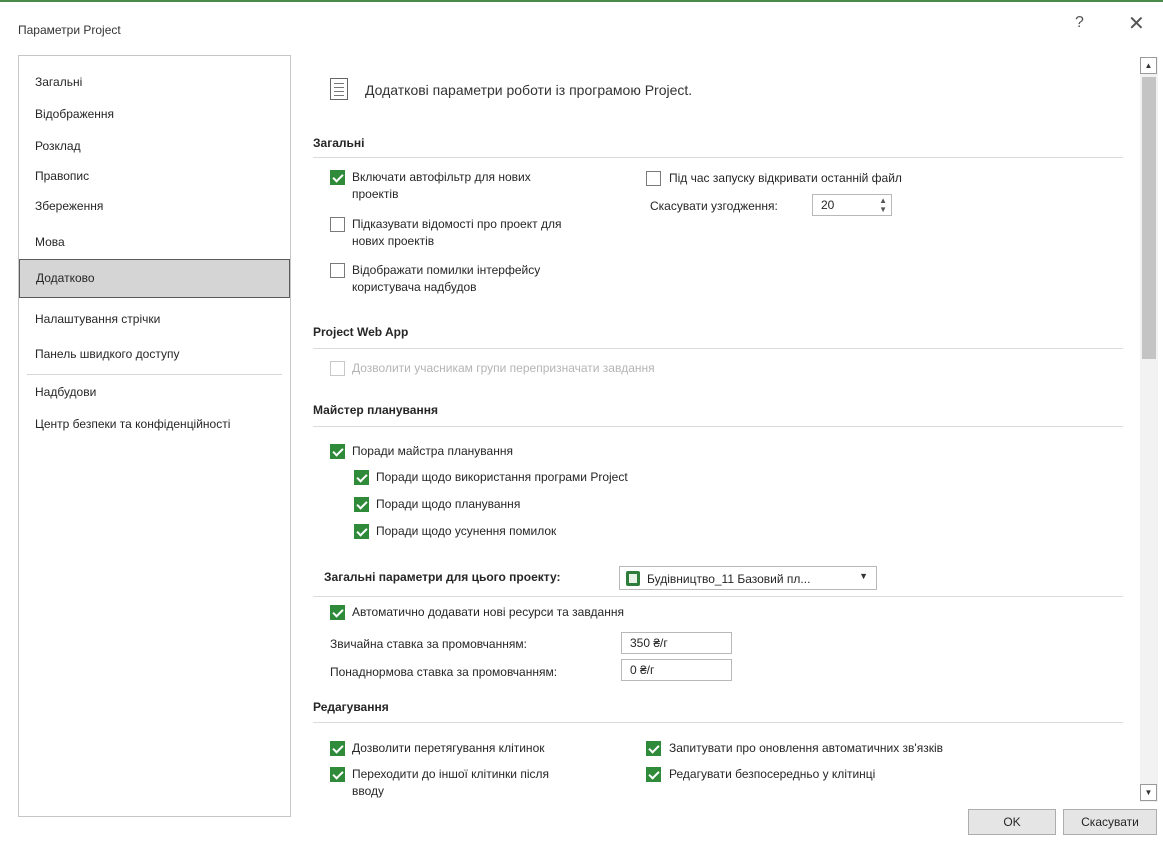 This screenshot has height=842, width=1163. I want to click on sidebar-item-quick-access: Панель швидкого доступу, so click(154, 354).